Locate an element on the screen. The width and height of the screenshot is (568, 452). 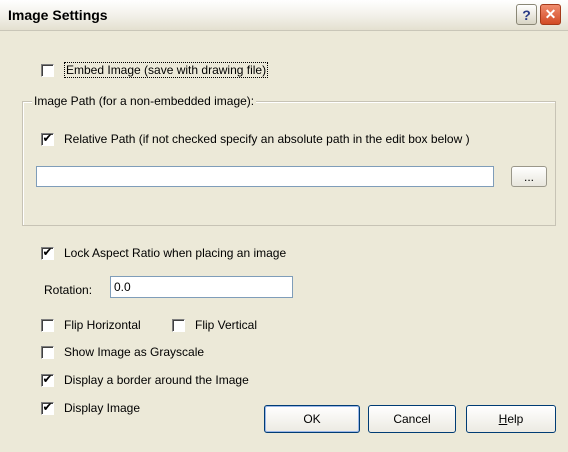
border-label: Display a border around the Image is located at coordinates (156, 380).